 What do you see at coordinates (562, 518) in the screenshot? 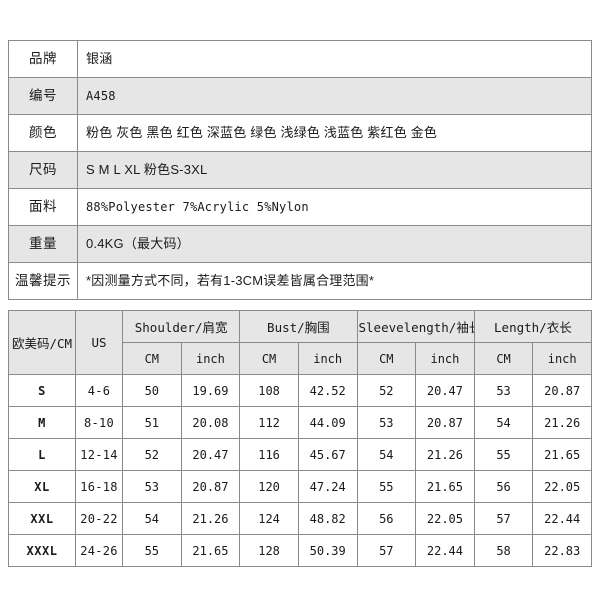
I see `length-inch-cell: 22.44` at bounding box center [562, 518].